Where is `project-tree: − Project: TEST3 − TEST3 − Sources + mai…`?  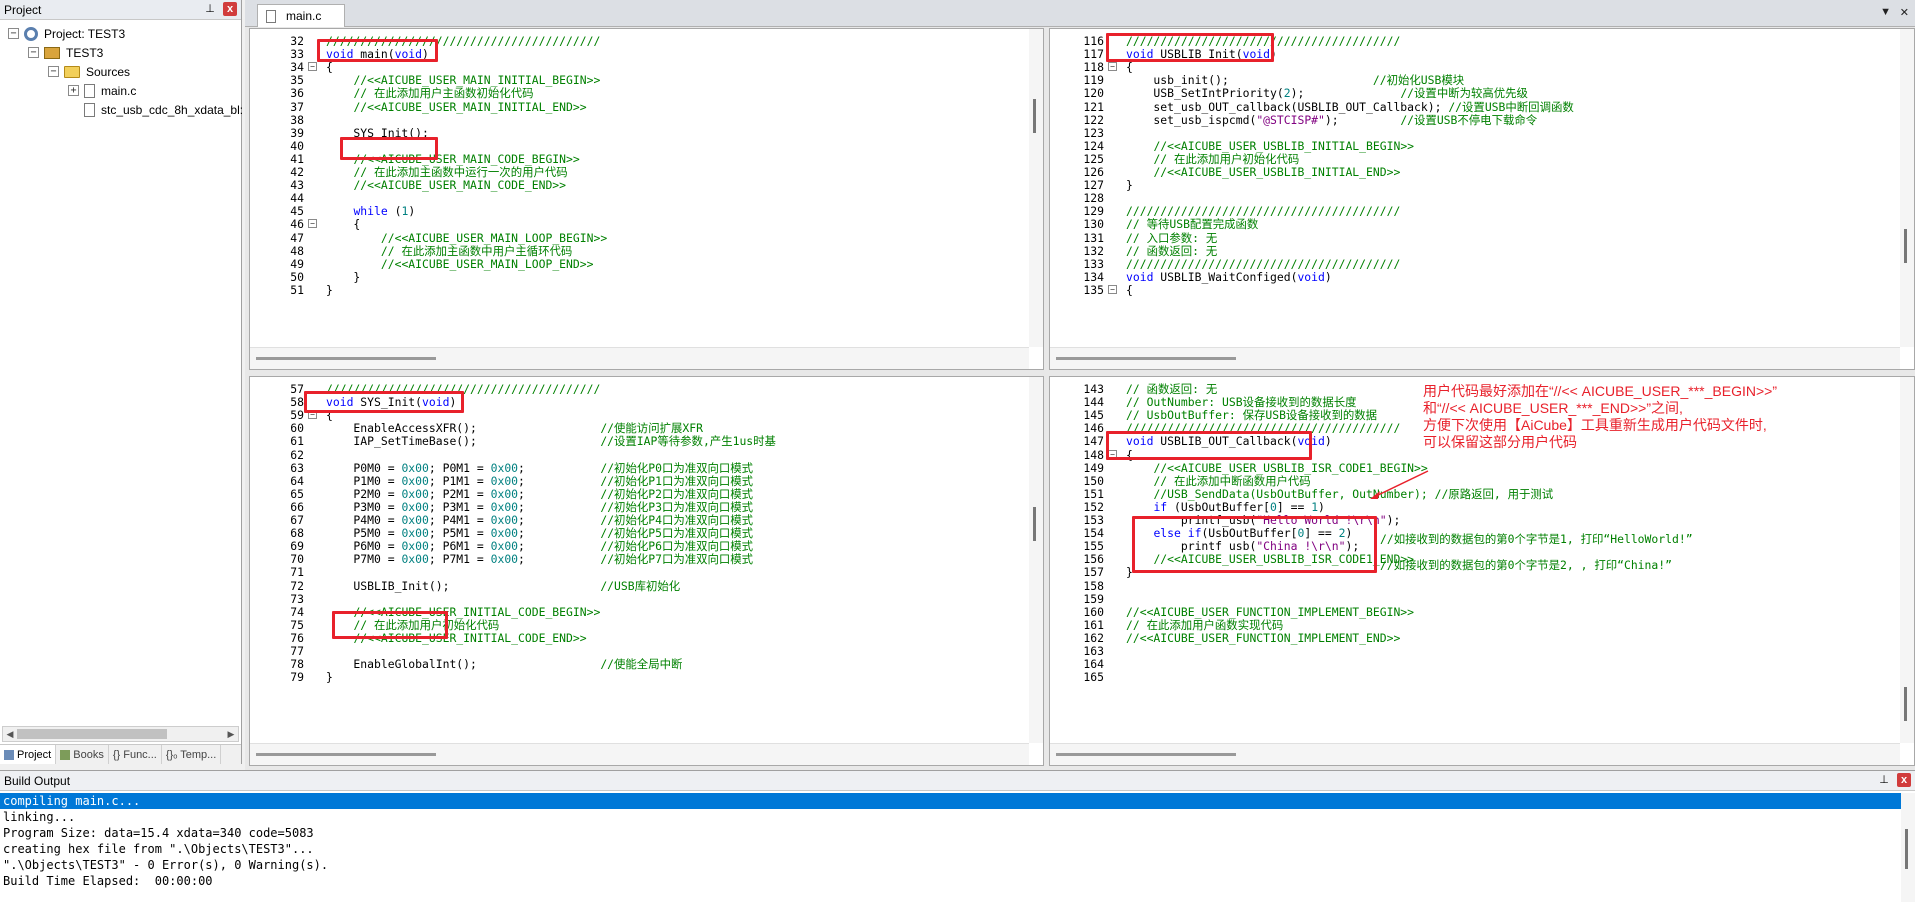
project-tree: − Project: TEST3 − TEST3 − Sources + mai… is located at coordinates (121, 393).